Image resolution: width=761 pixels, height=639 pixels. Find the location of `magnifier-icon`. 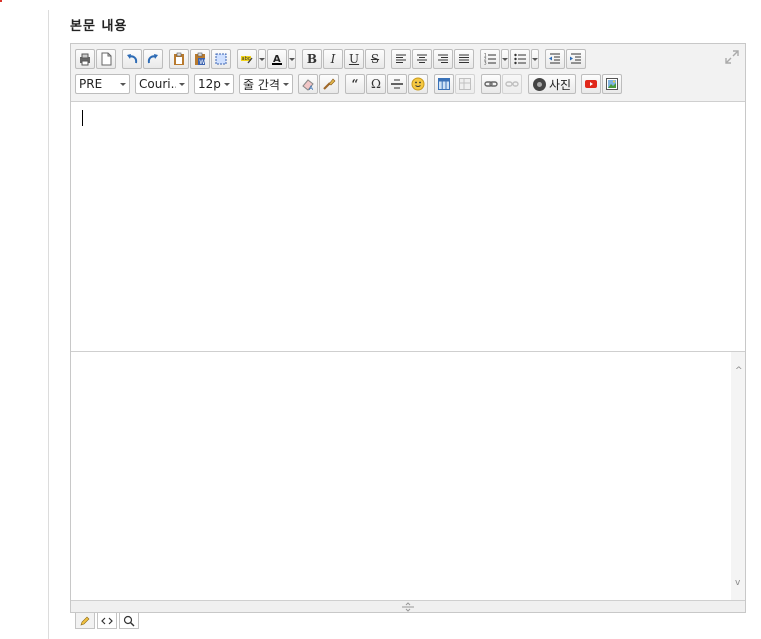

magnifier-icon is located at coordinates (129, 620).